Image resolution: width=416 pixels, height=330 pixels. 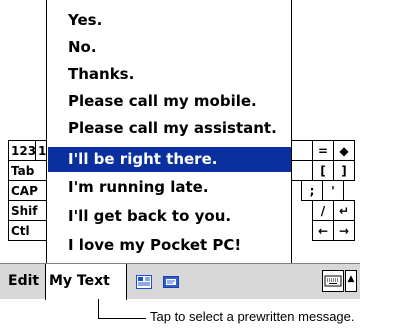 I want to click on notes-icon, so click(x=144, y=281).